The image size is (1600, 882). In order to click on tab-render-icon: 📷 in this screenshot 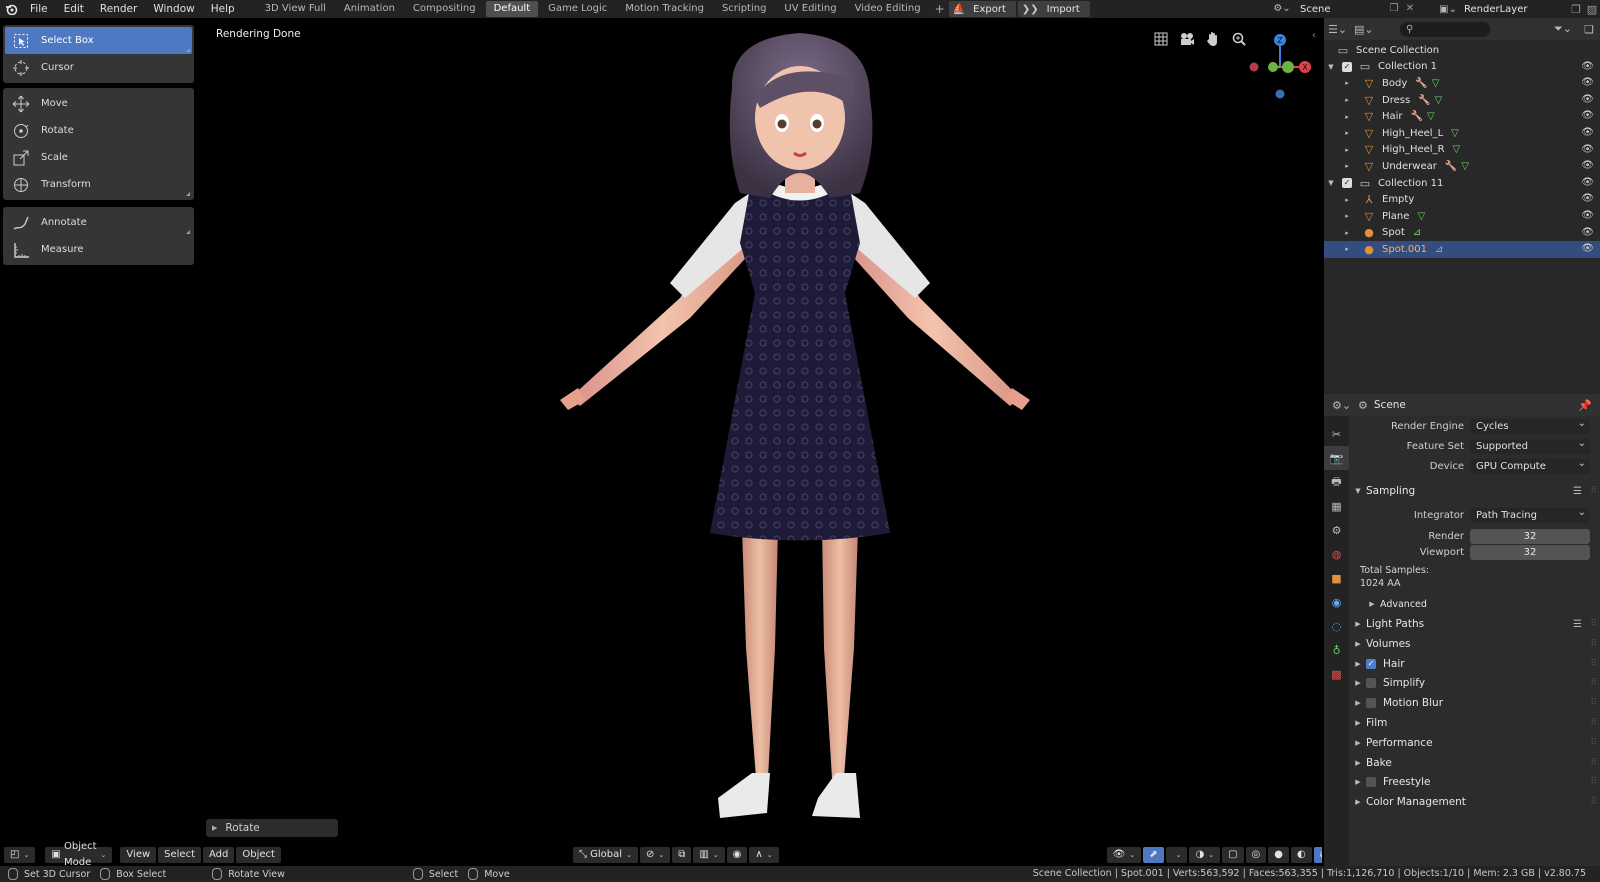, I will do `click(1336, 458)`.